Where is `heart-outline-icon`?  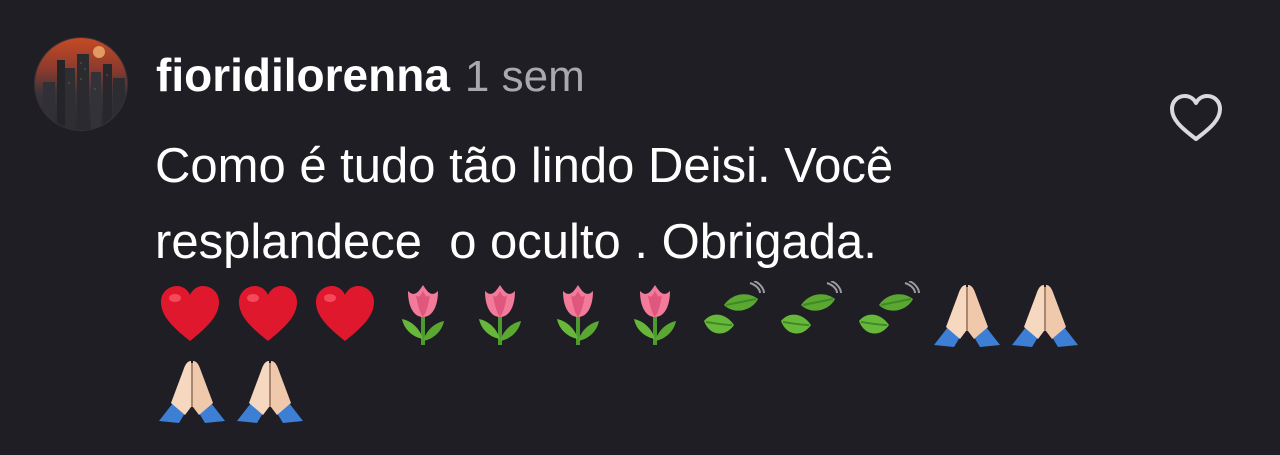
heart-outline-icon is located at coordinates (1196, 117).